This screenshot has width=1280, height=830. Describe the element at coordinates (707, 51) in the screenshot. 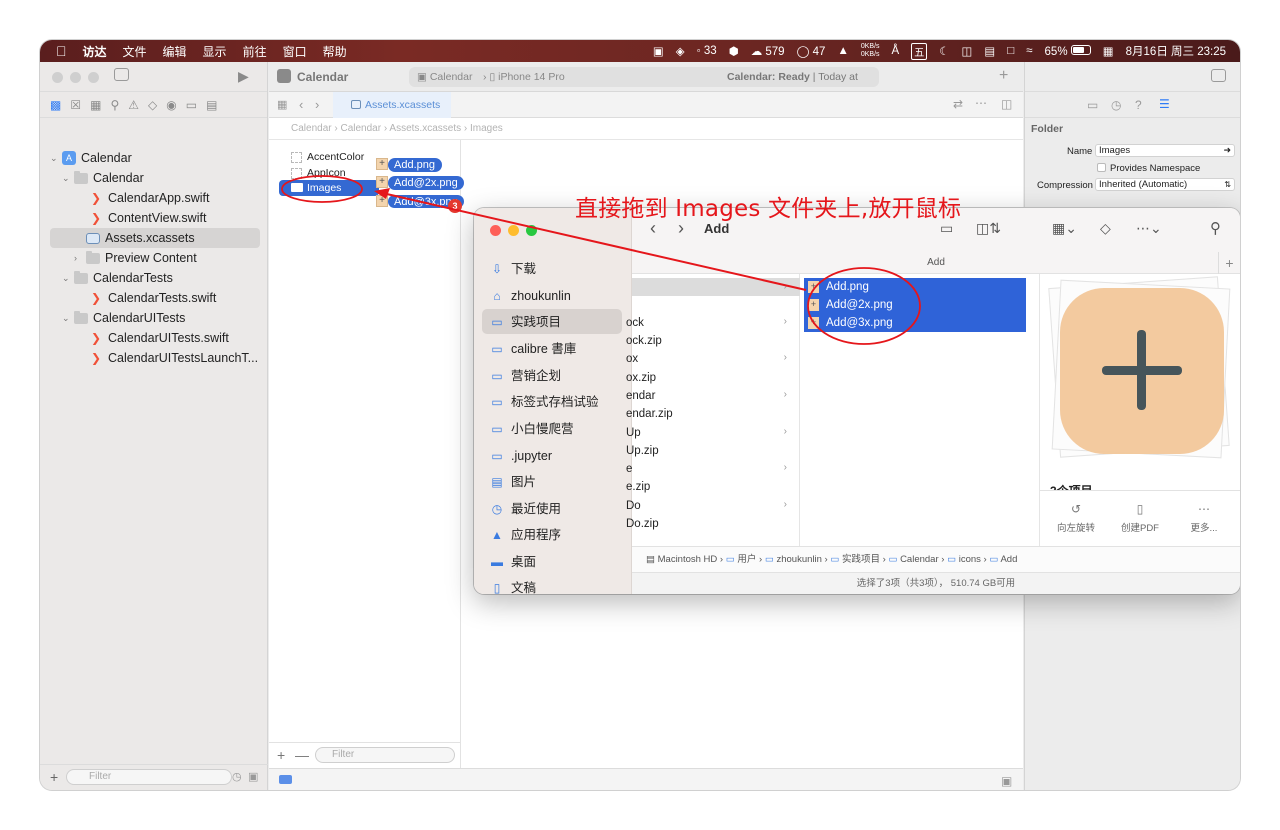

I see `chat-status: ◦ 33` at that location.